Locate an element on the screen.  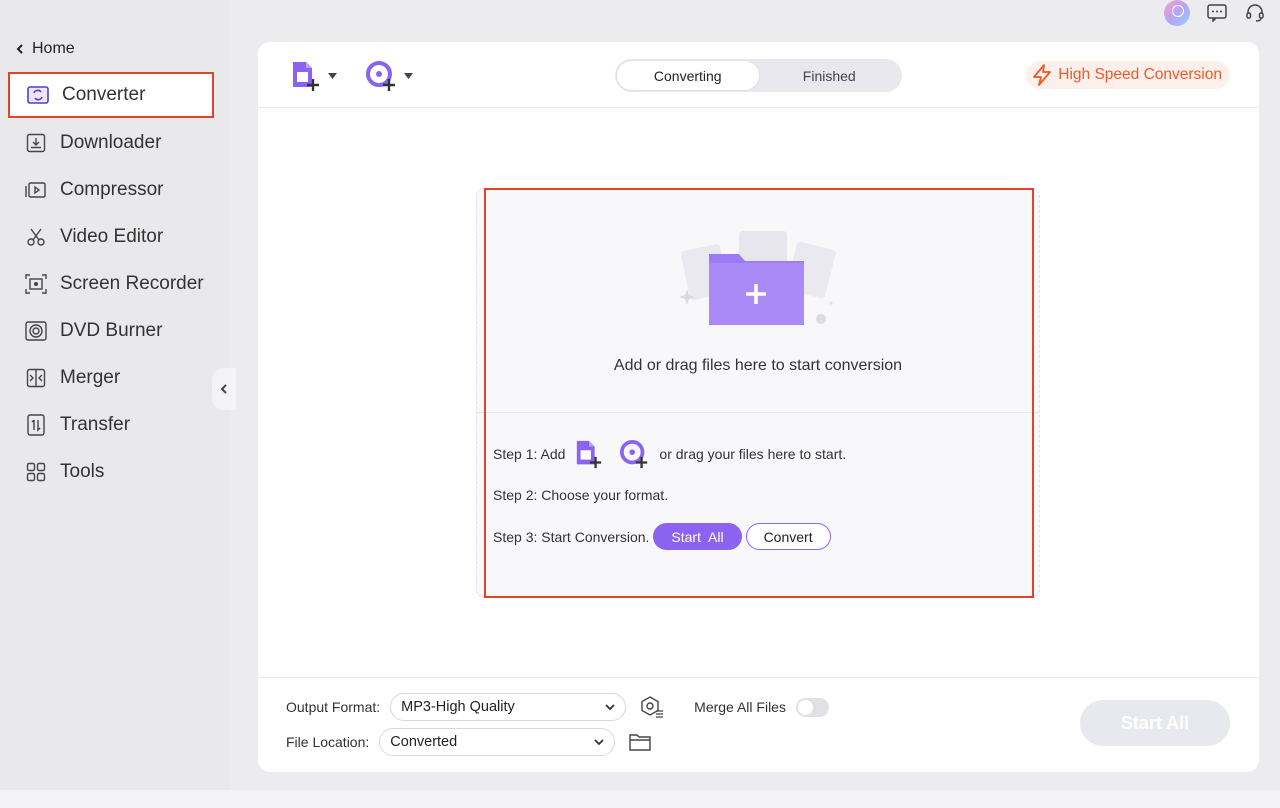
add-dvd-button is located at coordinates (389, 76).